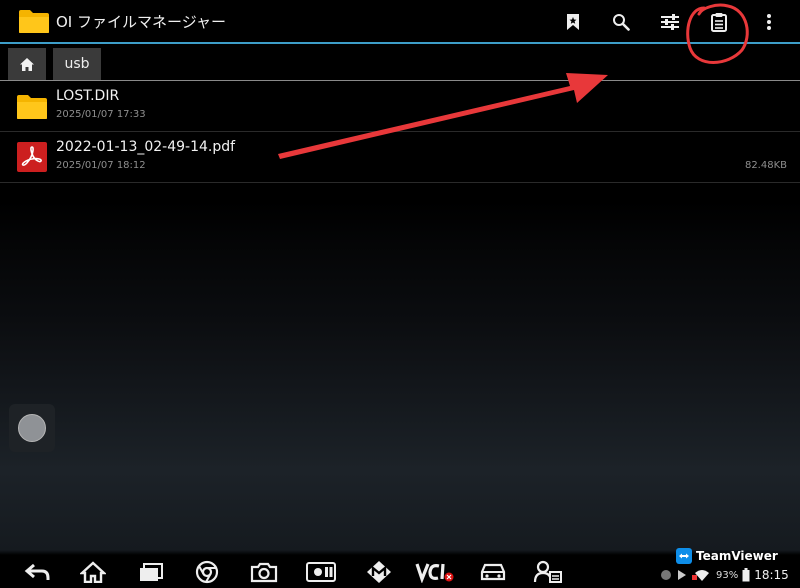 The height and width of the screenshot is (588, 800). Describe the element at coordinates (146, 147) in the screenshot. I see `file-name: 2022-01-13_02-49-14.pdf` at that location.